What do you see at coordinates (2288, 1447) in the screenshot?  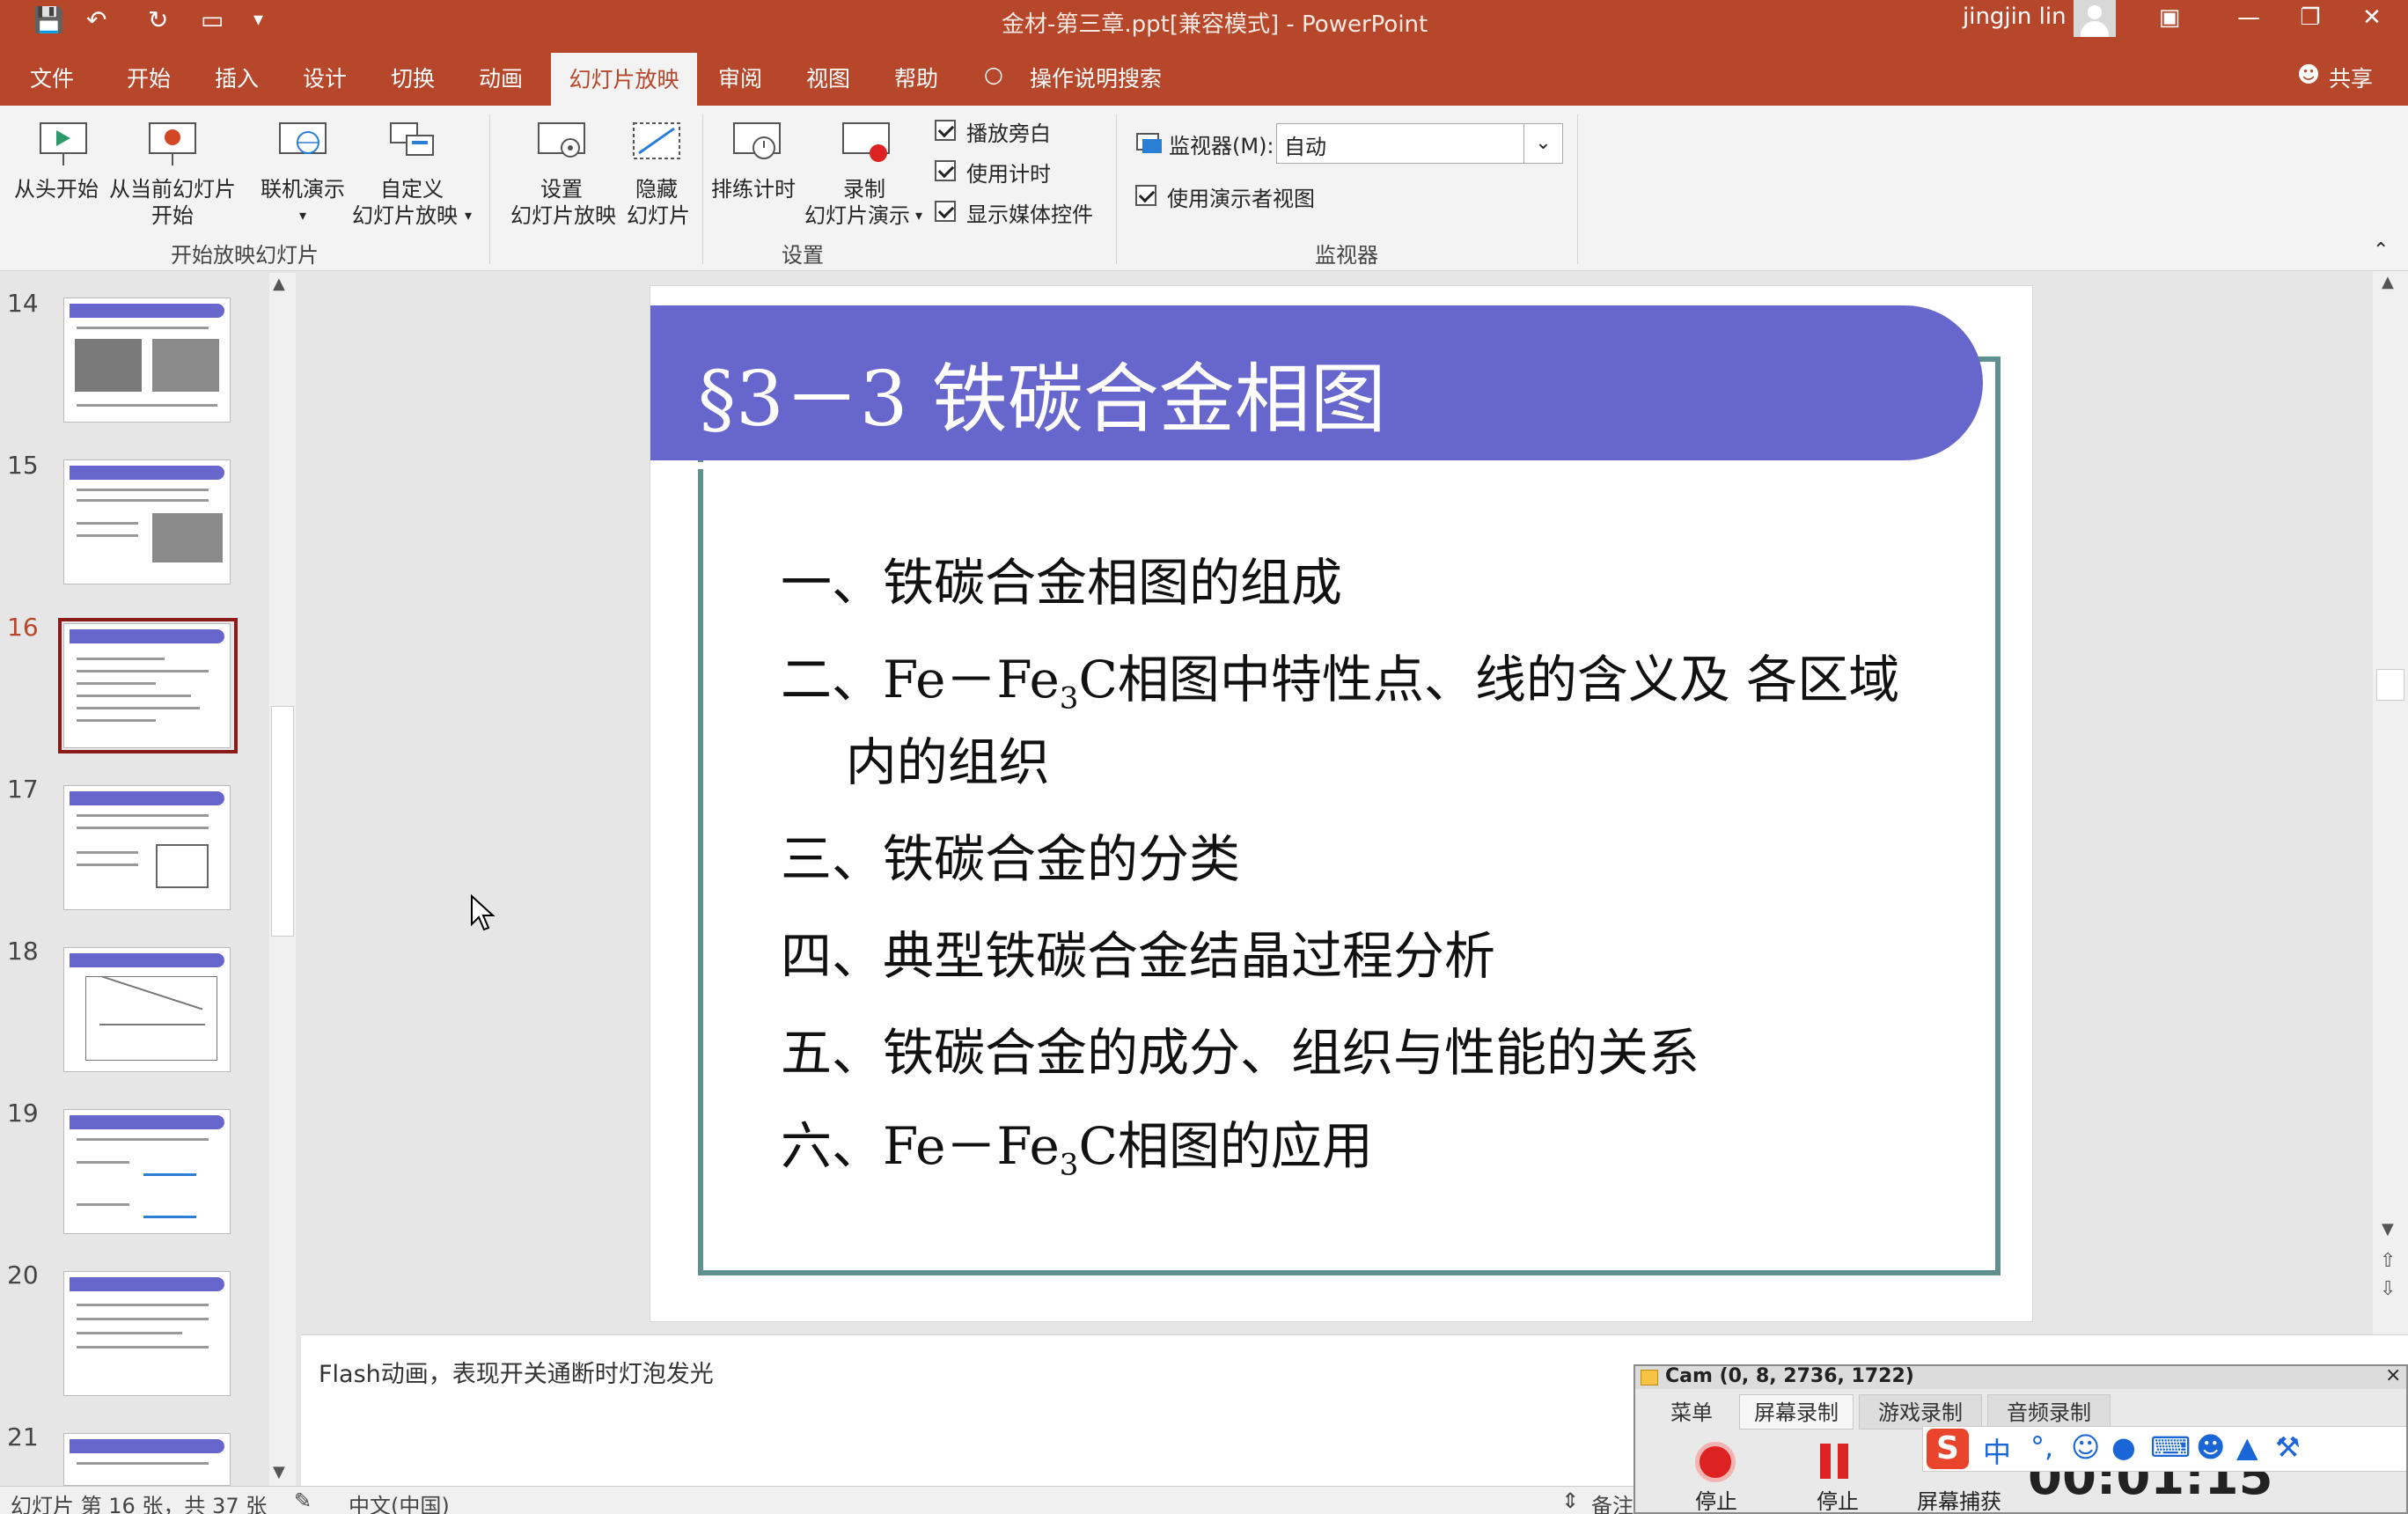 I see `toolbox-icon: ⚒` at bounding box center [2288, 1447].